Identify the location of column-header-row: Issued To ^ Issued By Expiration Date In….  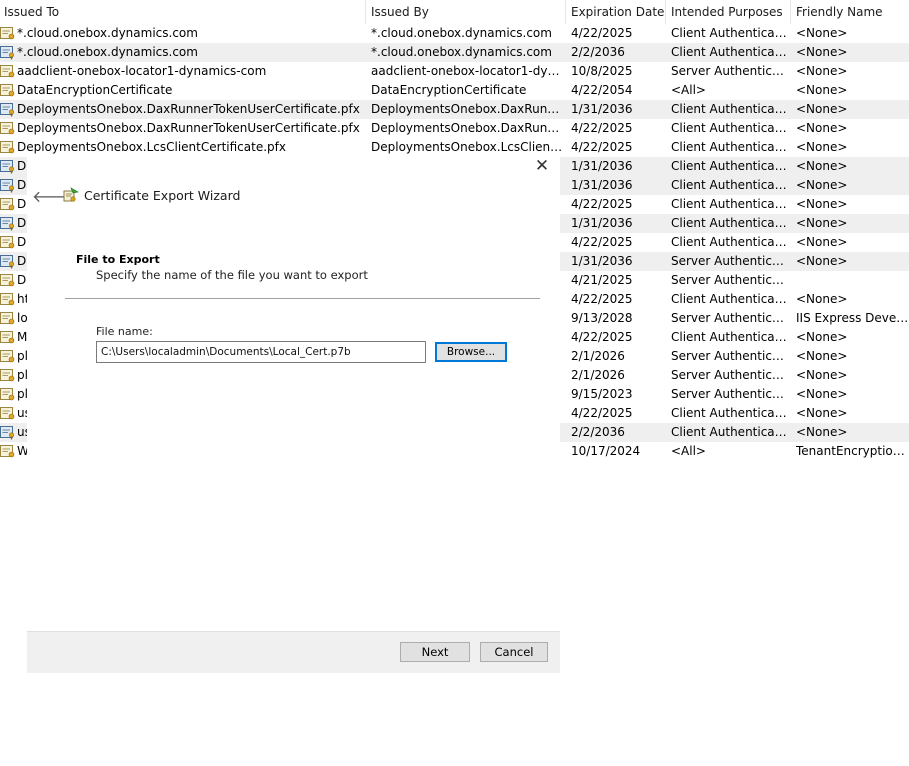
(454, 12).